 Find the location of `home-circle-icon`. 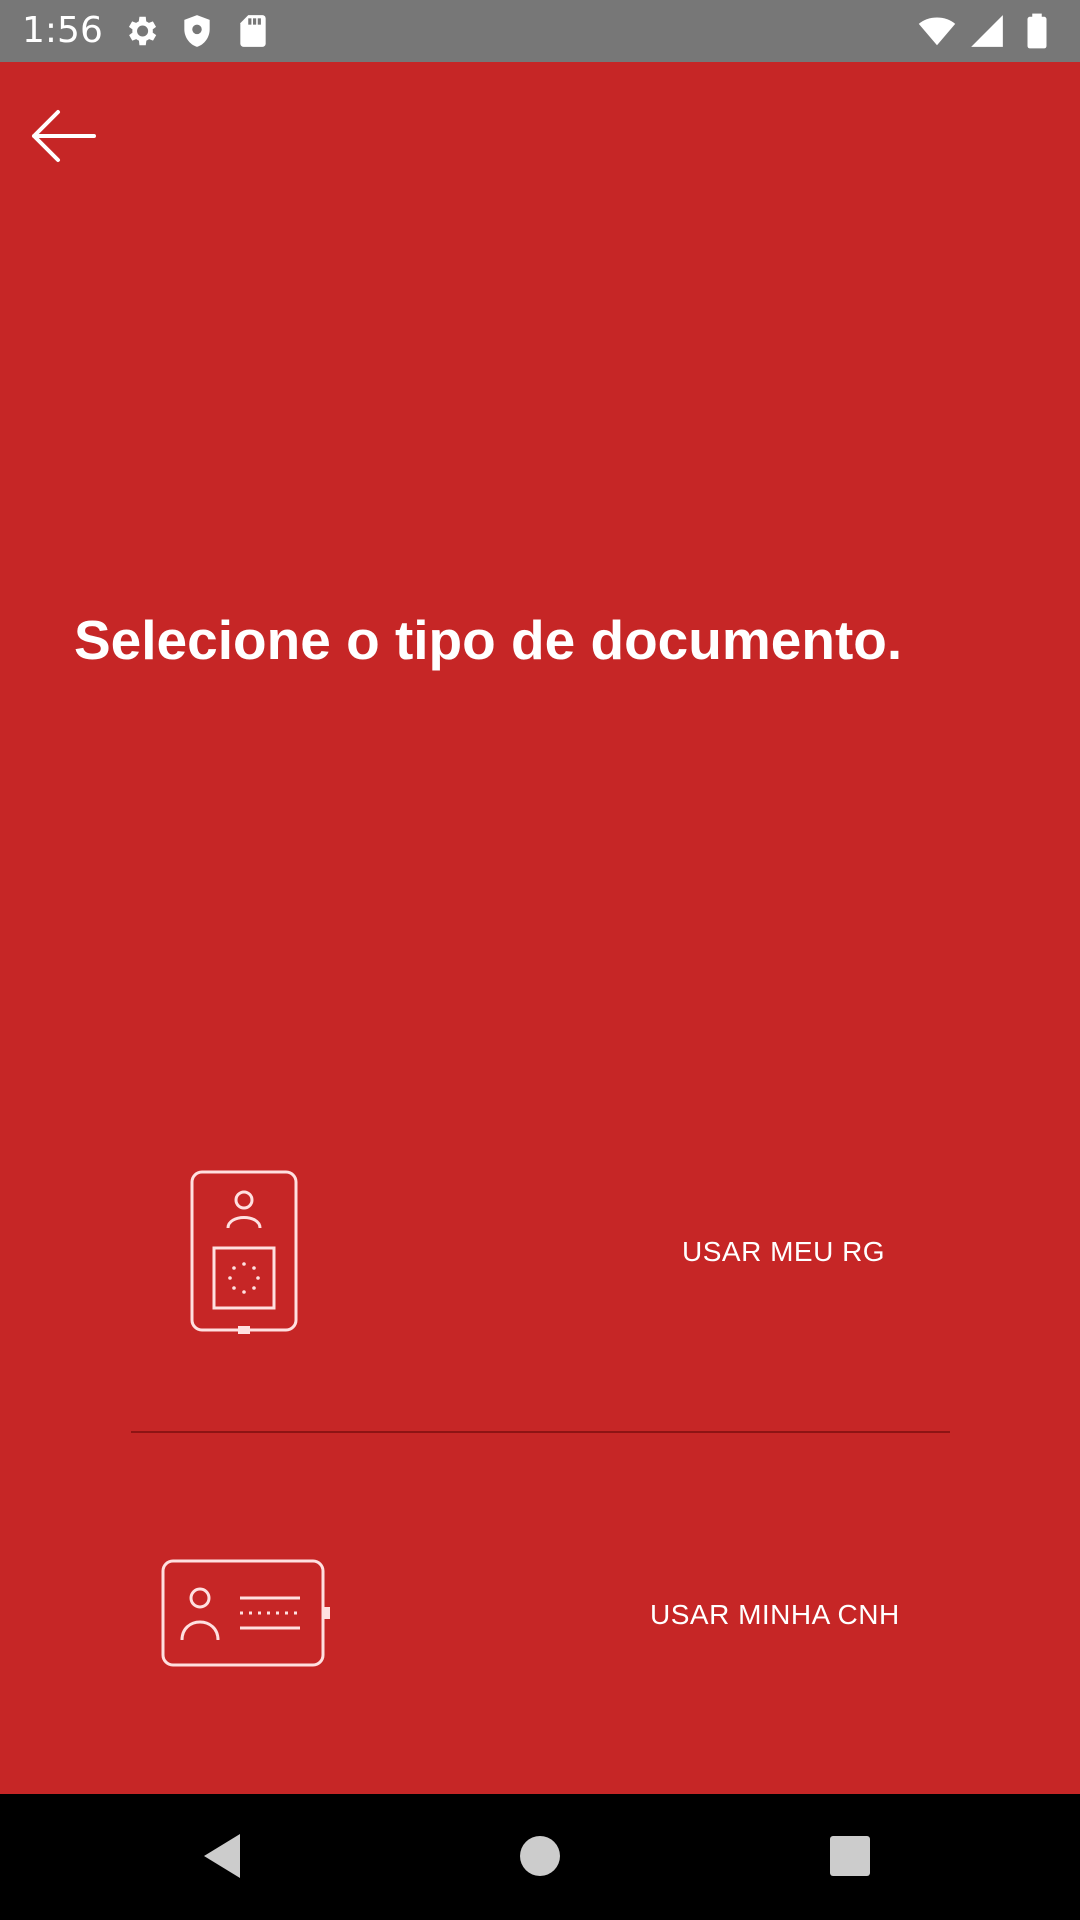

home-circle-icon is located at coordinates (540, 1856).